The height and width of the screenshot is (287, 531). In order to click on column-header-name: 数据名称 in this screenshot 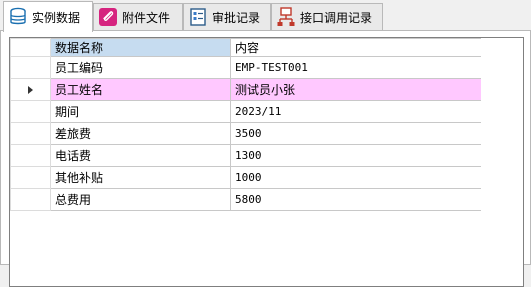, I will do `click(140, 47)`.